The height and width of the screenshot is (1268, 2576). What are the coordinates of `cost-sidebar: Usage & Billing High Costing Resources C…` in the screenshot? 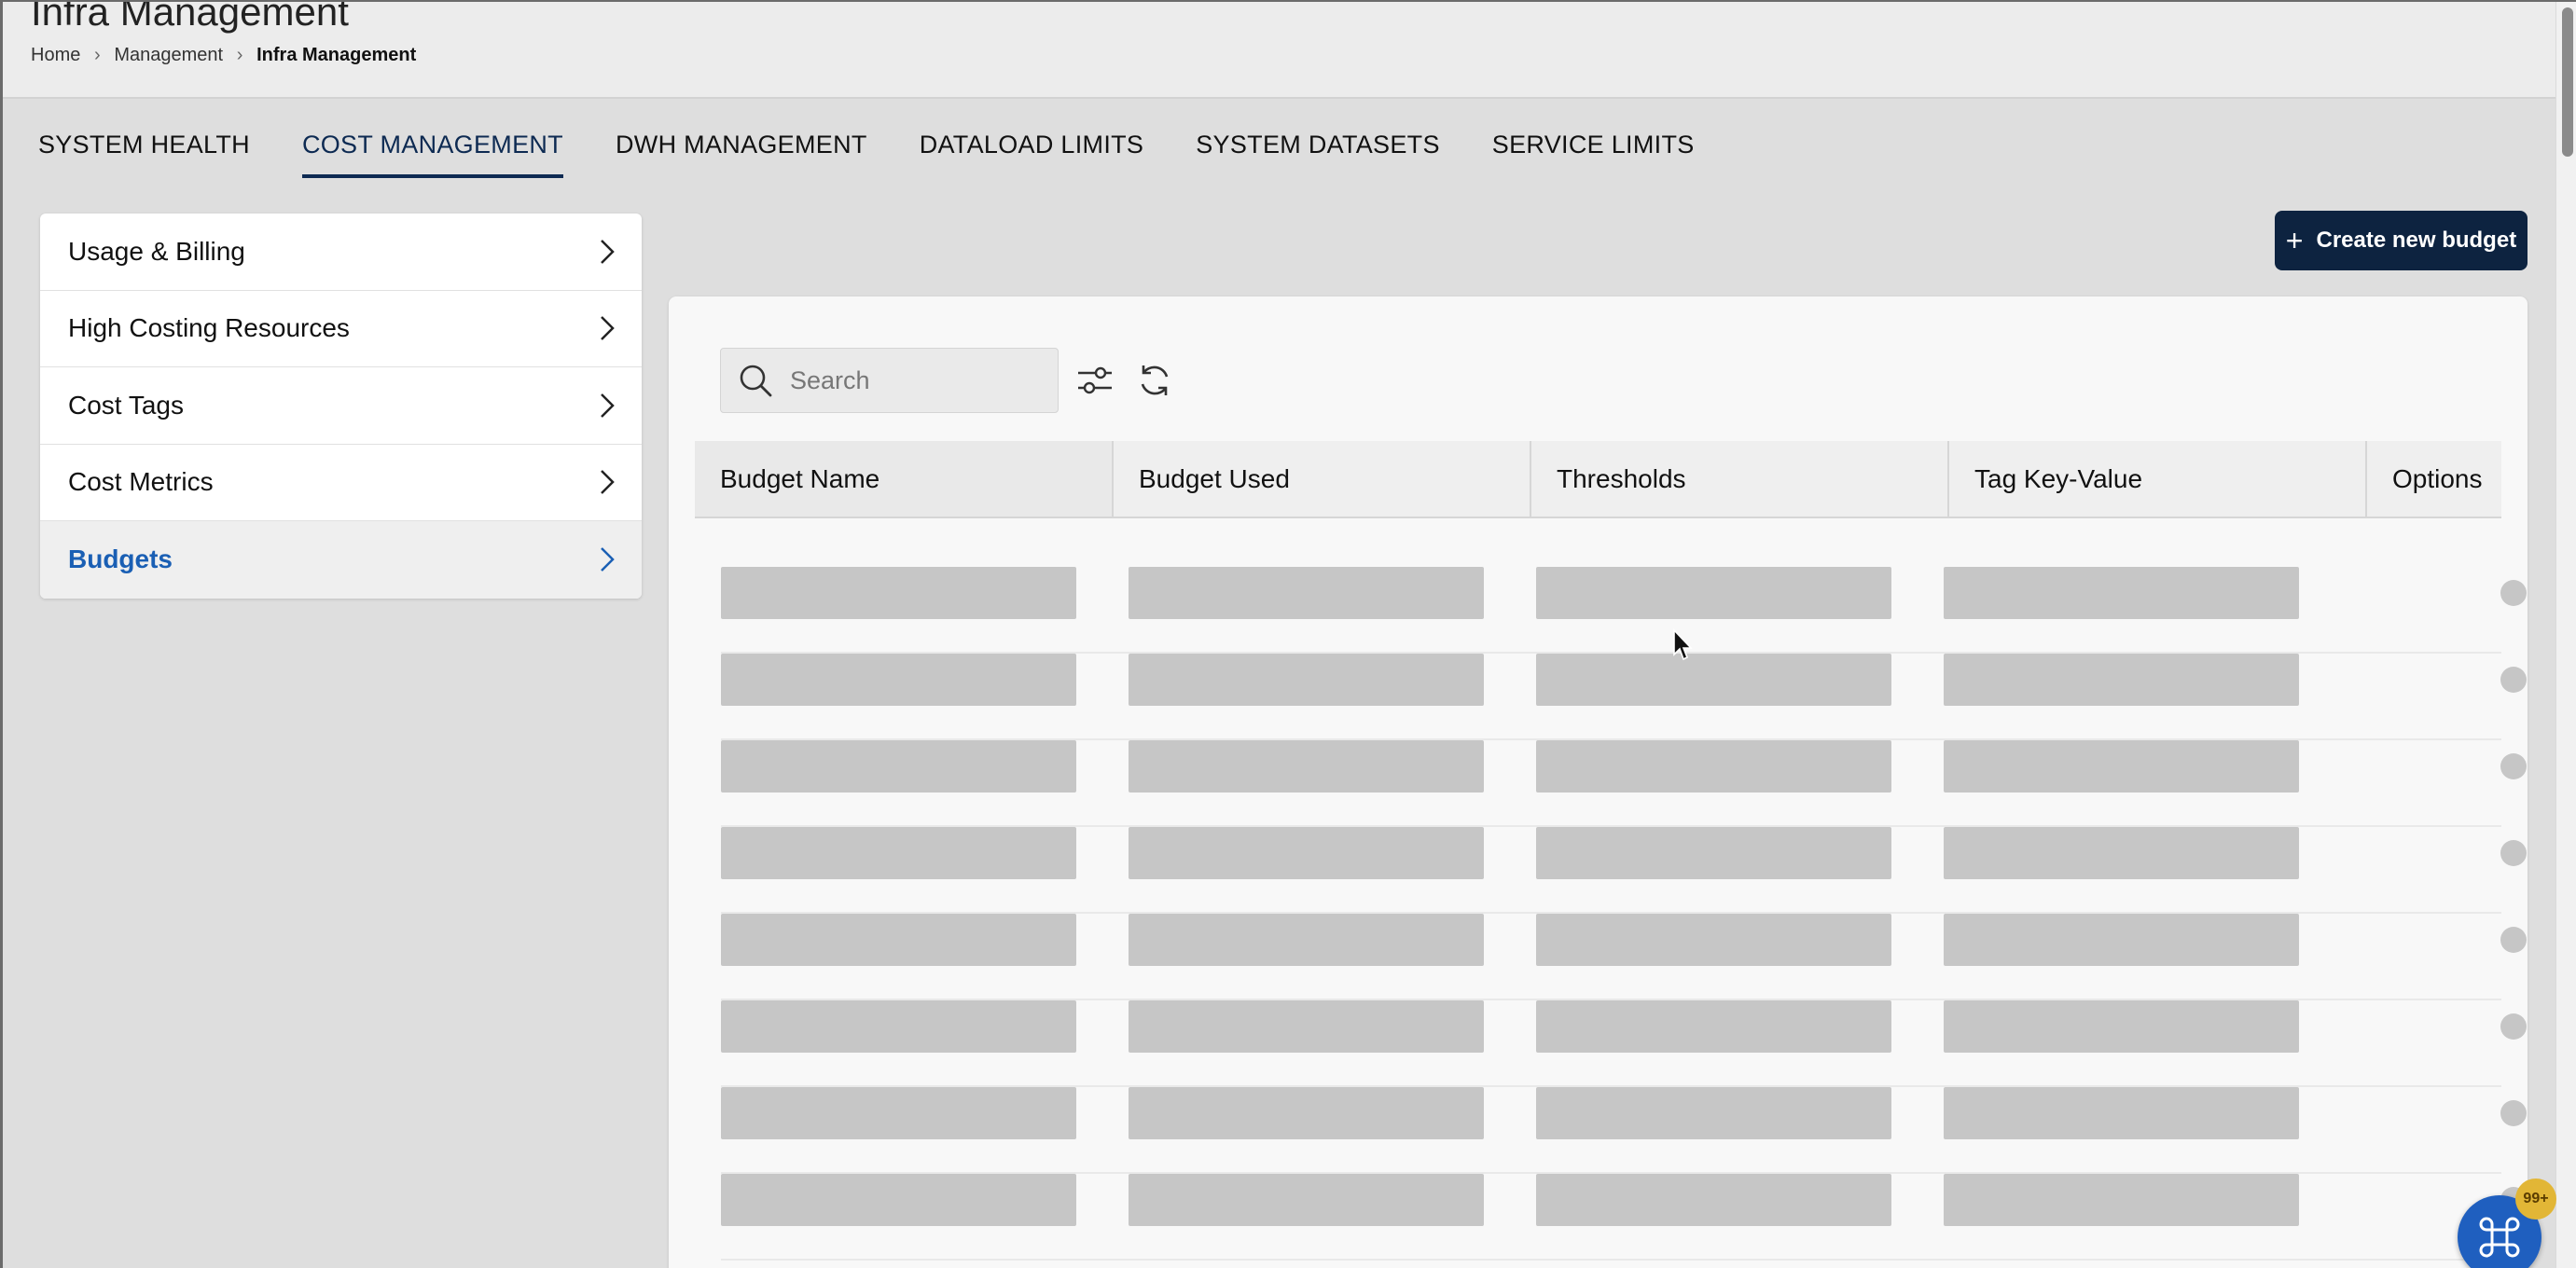 It's located at (341, 407).